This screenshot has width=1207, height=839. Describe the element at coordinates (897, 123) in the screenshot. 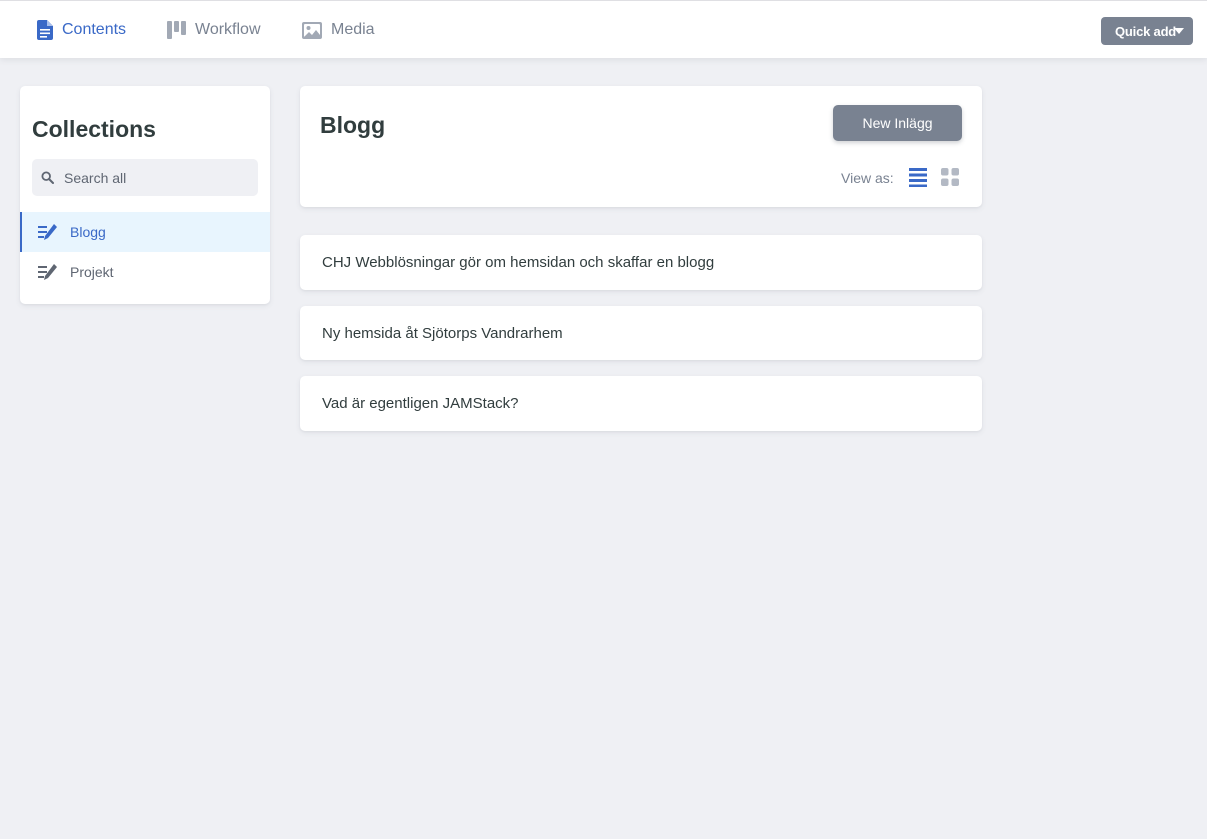

I see `new-entry-button: New Inlägg` at that location.